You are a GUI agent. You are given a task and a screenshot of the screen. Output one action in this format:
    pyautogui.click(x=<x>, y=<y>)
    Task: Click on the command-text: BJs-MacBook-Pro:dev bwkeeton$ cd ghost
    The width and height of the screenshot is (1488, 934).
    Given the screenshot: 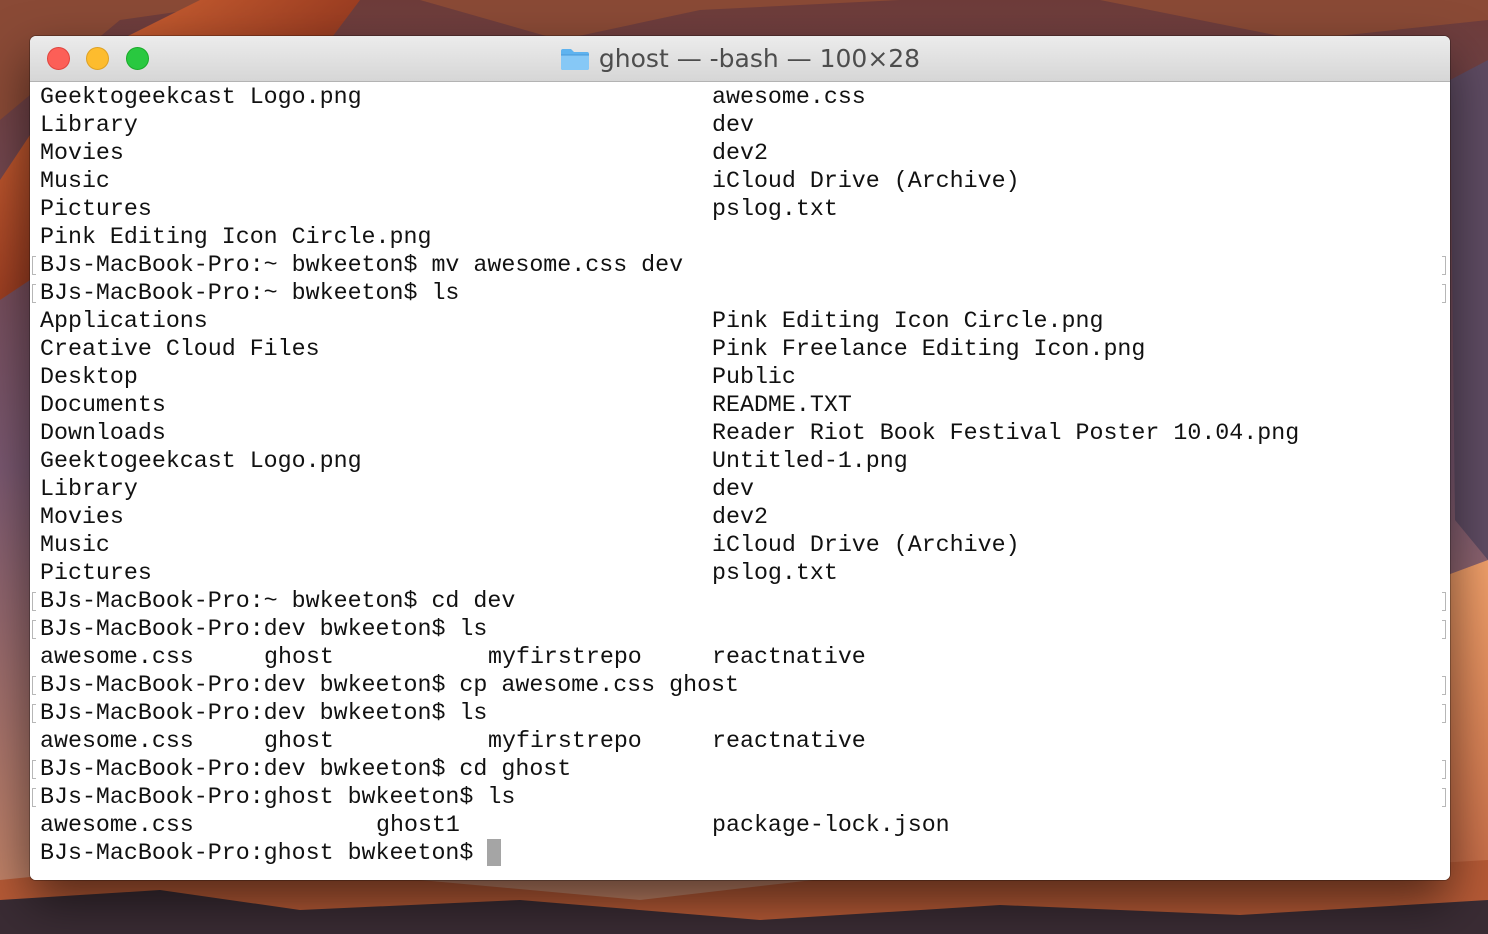 What is the action you would take?
    pyautogui.click(x=306, y=769)
    